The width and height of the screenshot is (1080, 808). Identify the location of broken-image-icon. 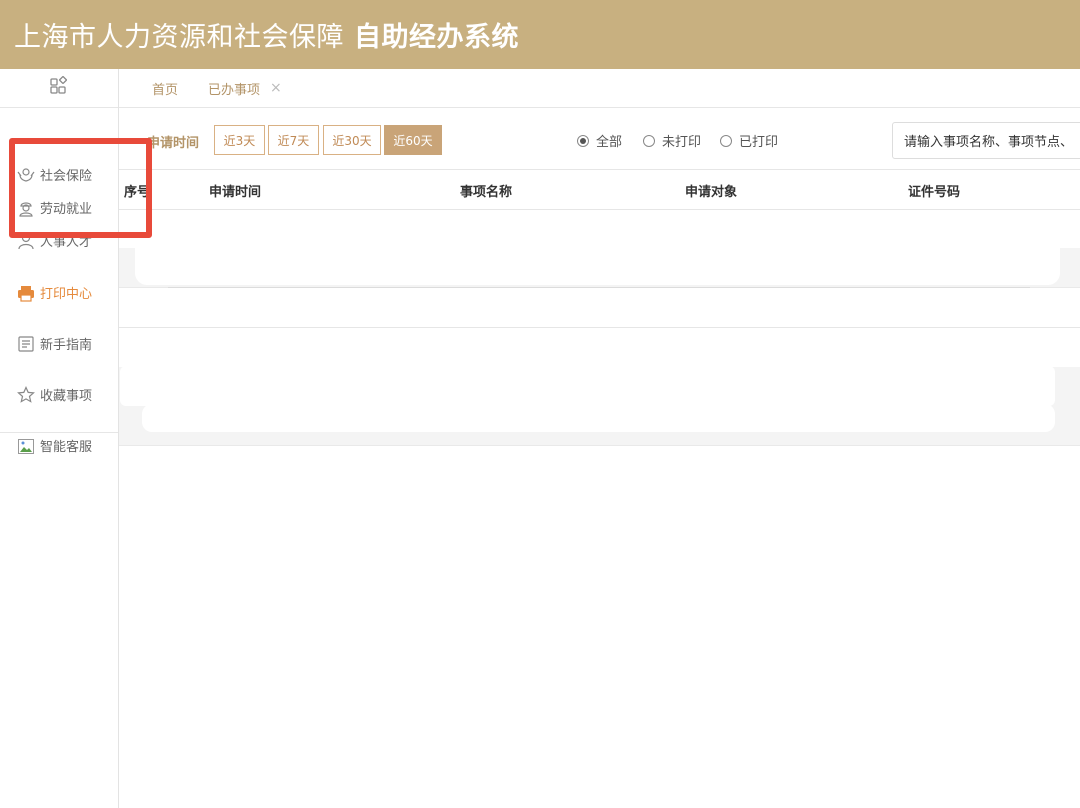
(26, 446).